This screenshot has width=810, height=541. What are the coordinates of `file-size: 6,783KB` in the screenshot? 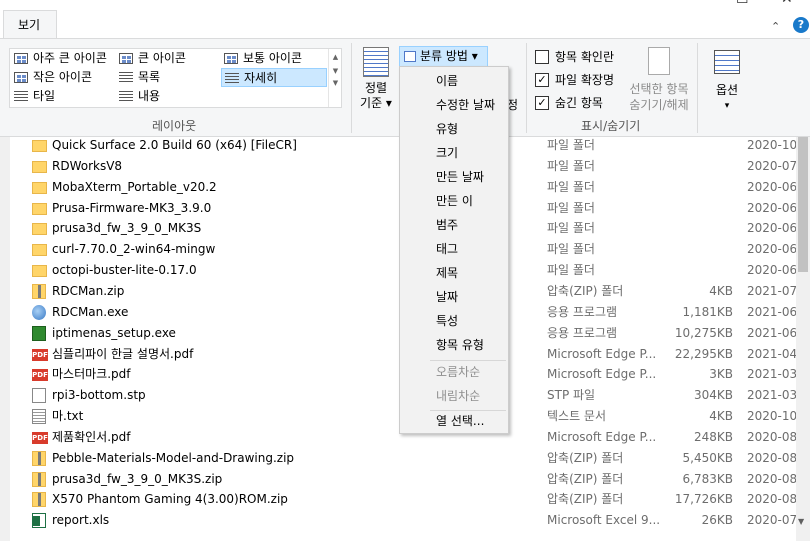 It's located at (707, 478).